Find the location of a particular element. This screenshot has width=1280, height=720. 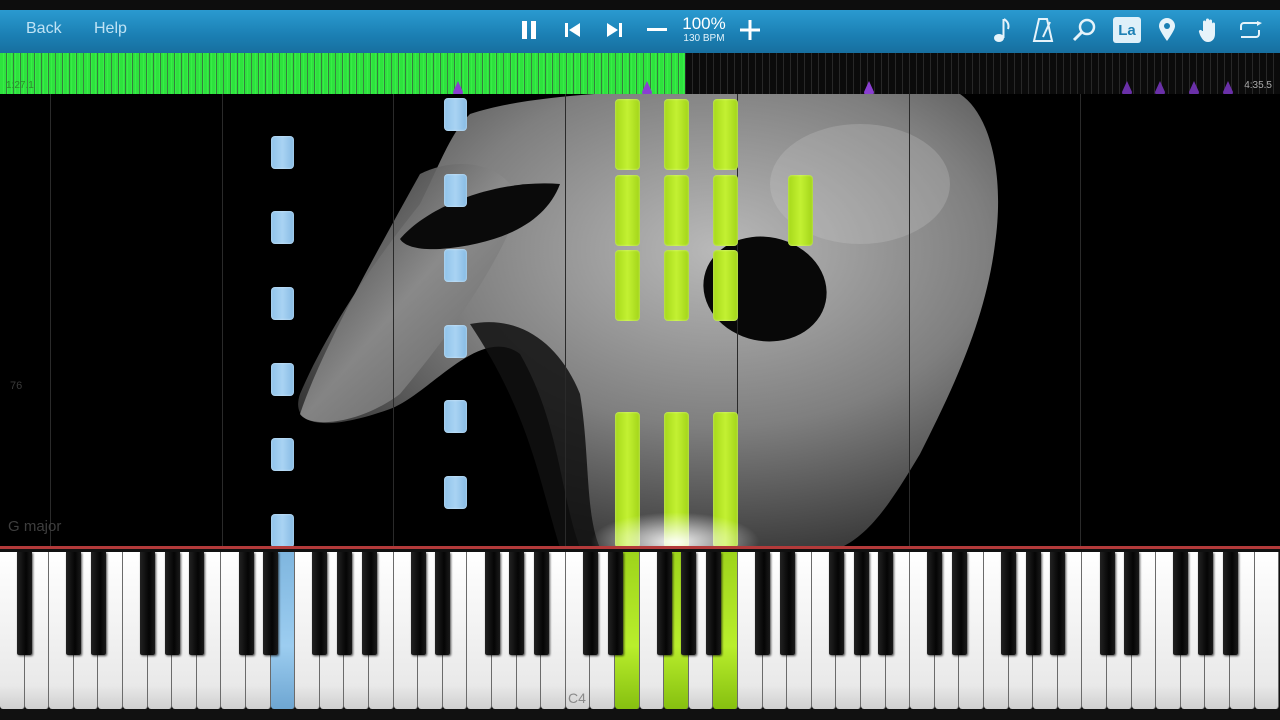

pause-icon is located at coordinates (529, 30).